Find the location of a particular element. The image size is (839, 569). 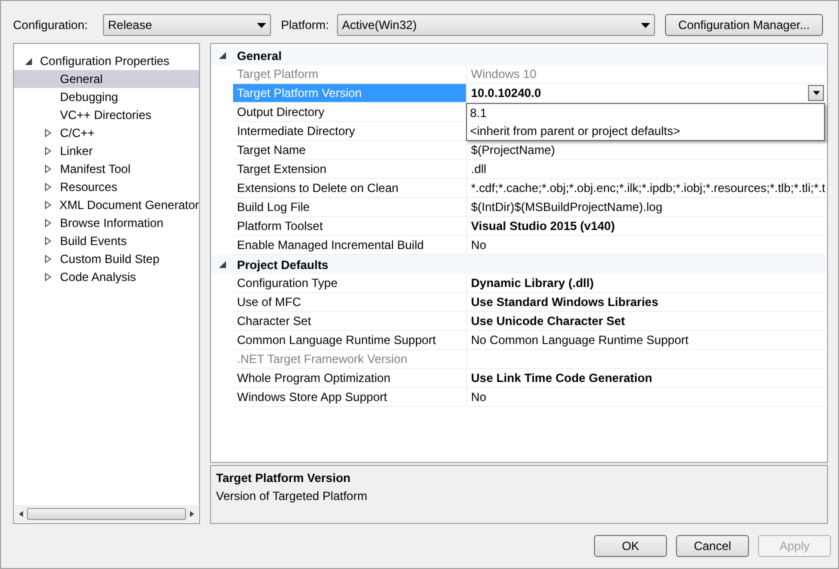

right-arrow-icon is located at coordinates (192, 514).